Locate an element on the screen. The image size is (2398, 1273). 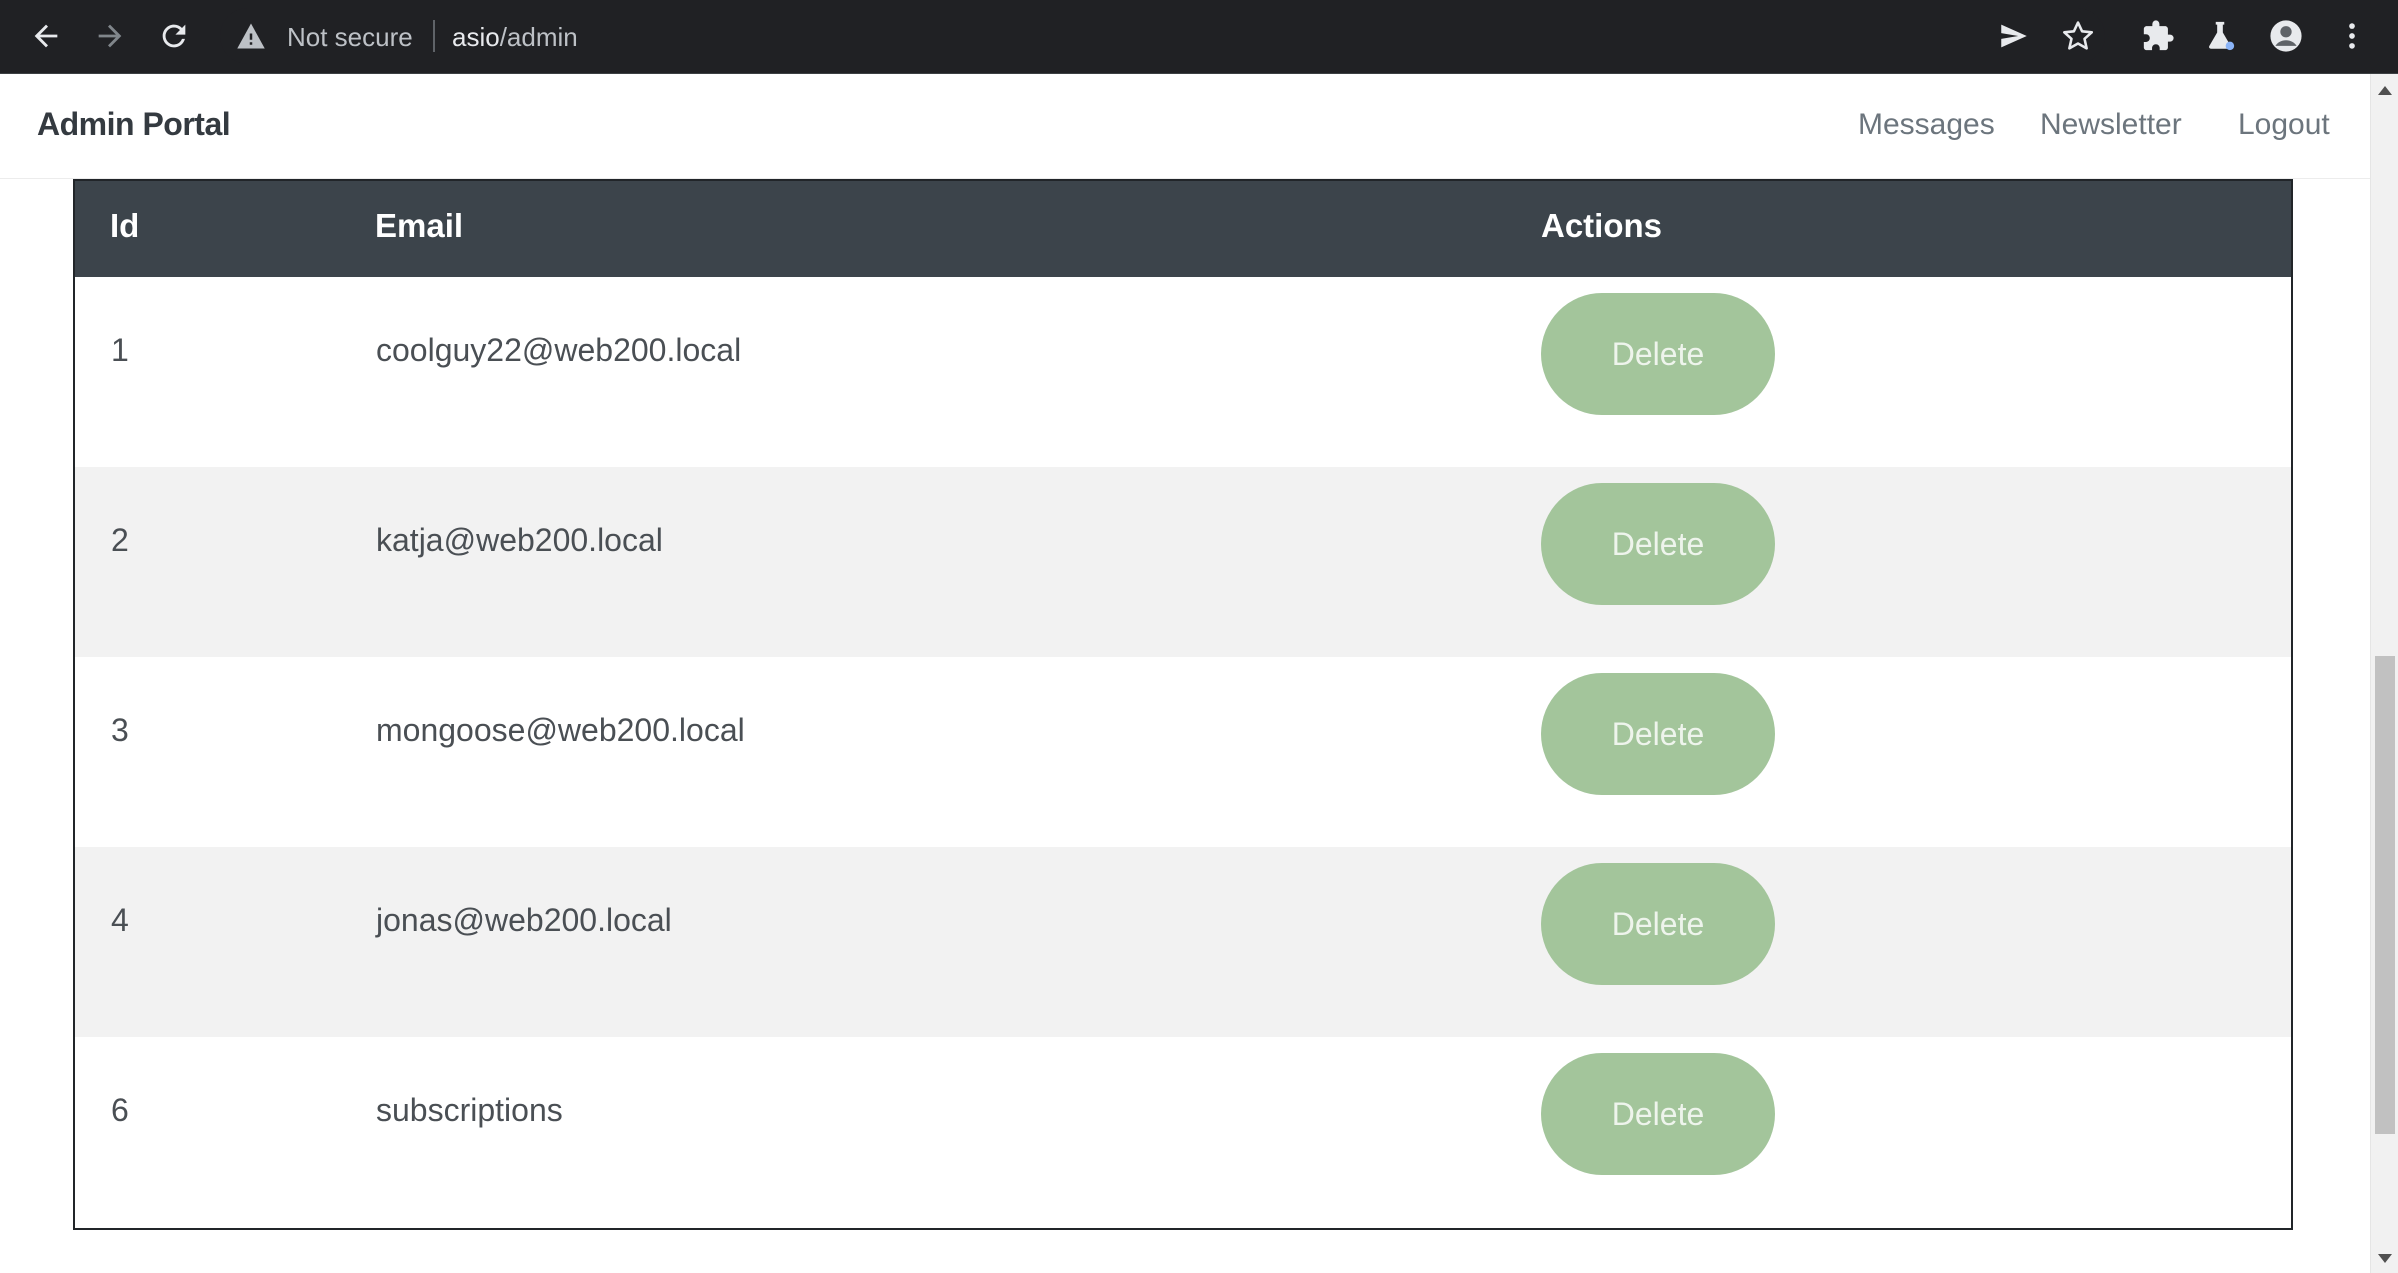
table-header: Id Email Actions is located at coordinates (1183, 229).